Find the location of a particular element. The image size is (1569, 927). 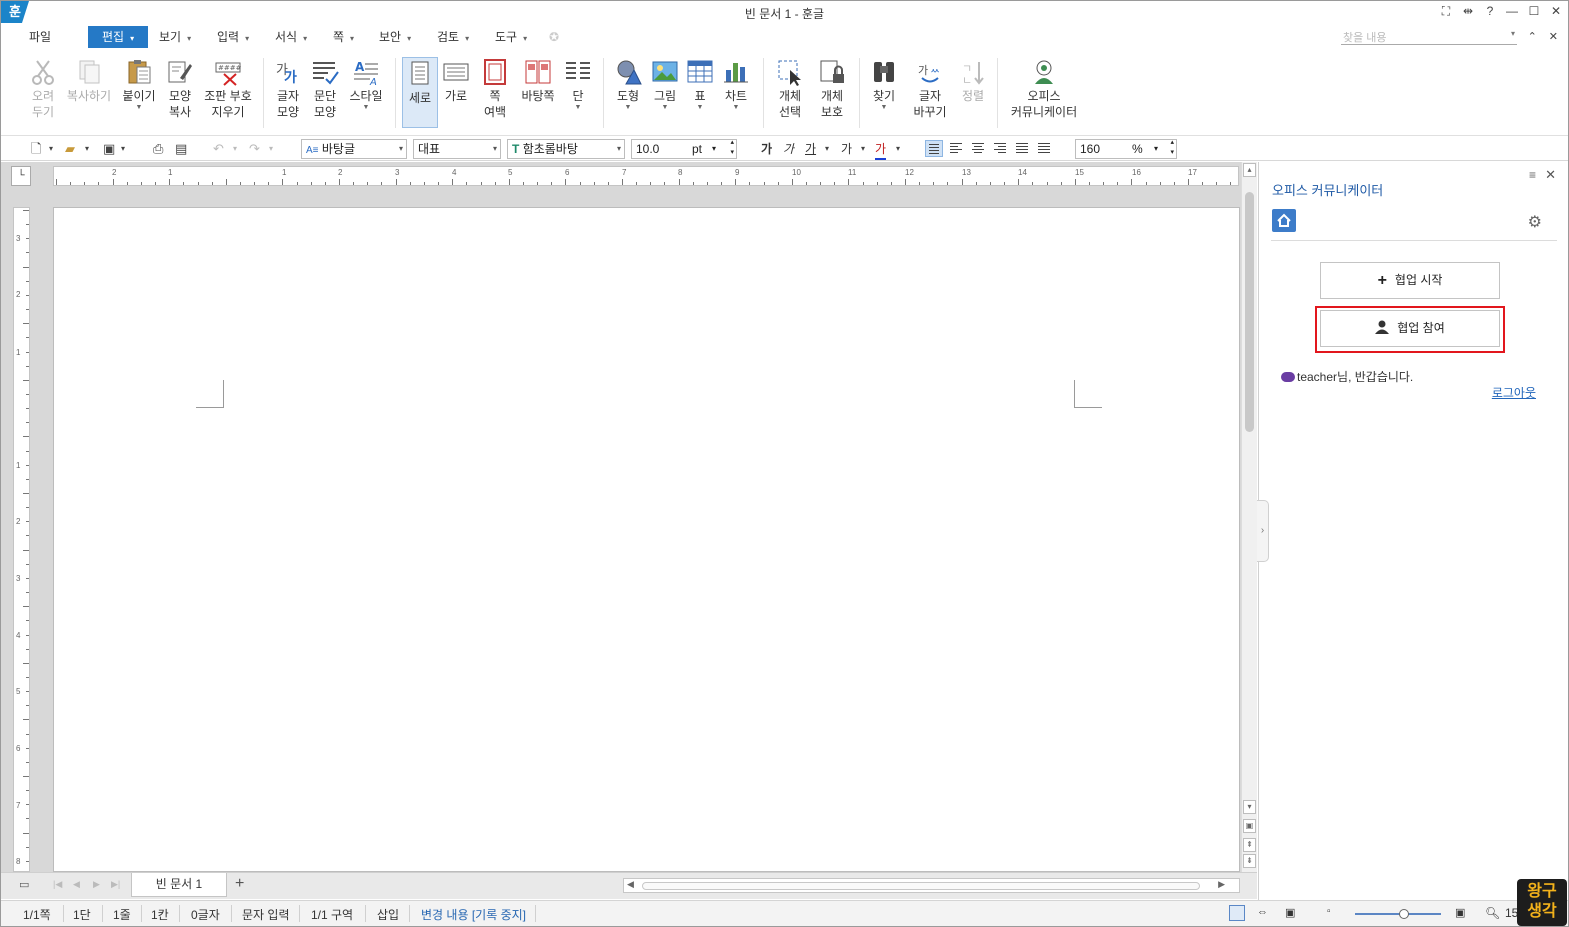

maximize-button: ☐ is located at coordinates (1534, 11).